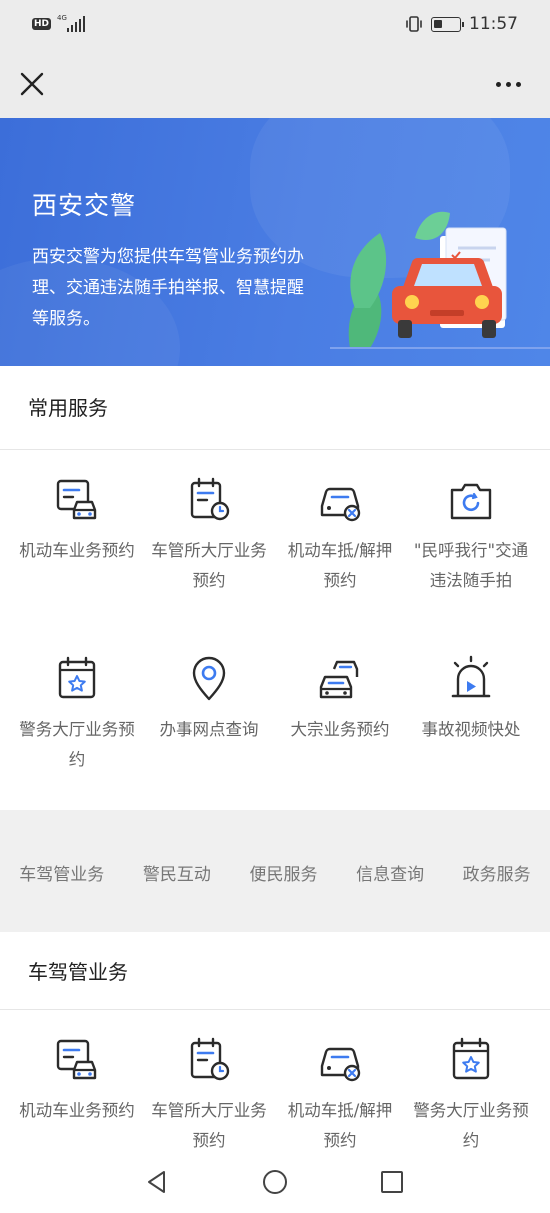  What do you see at coordinates (78, 972) in the screenshot?
I see `vehicle-services-title: 车驾管业务` at bounding box center [78, 972].